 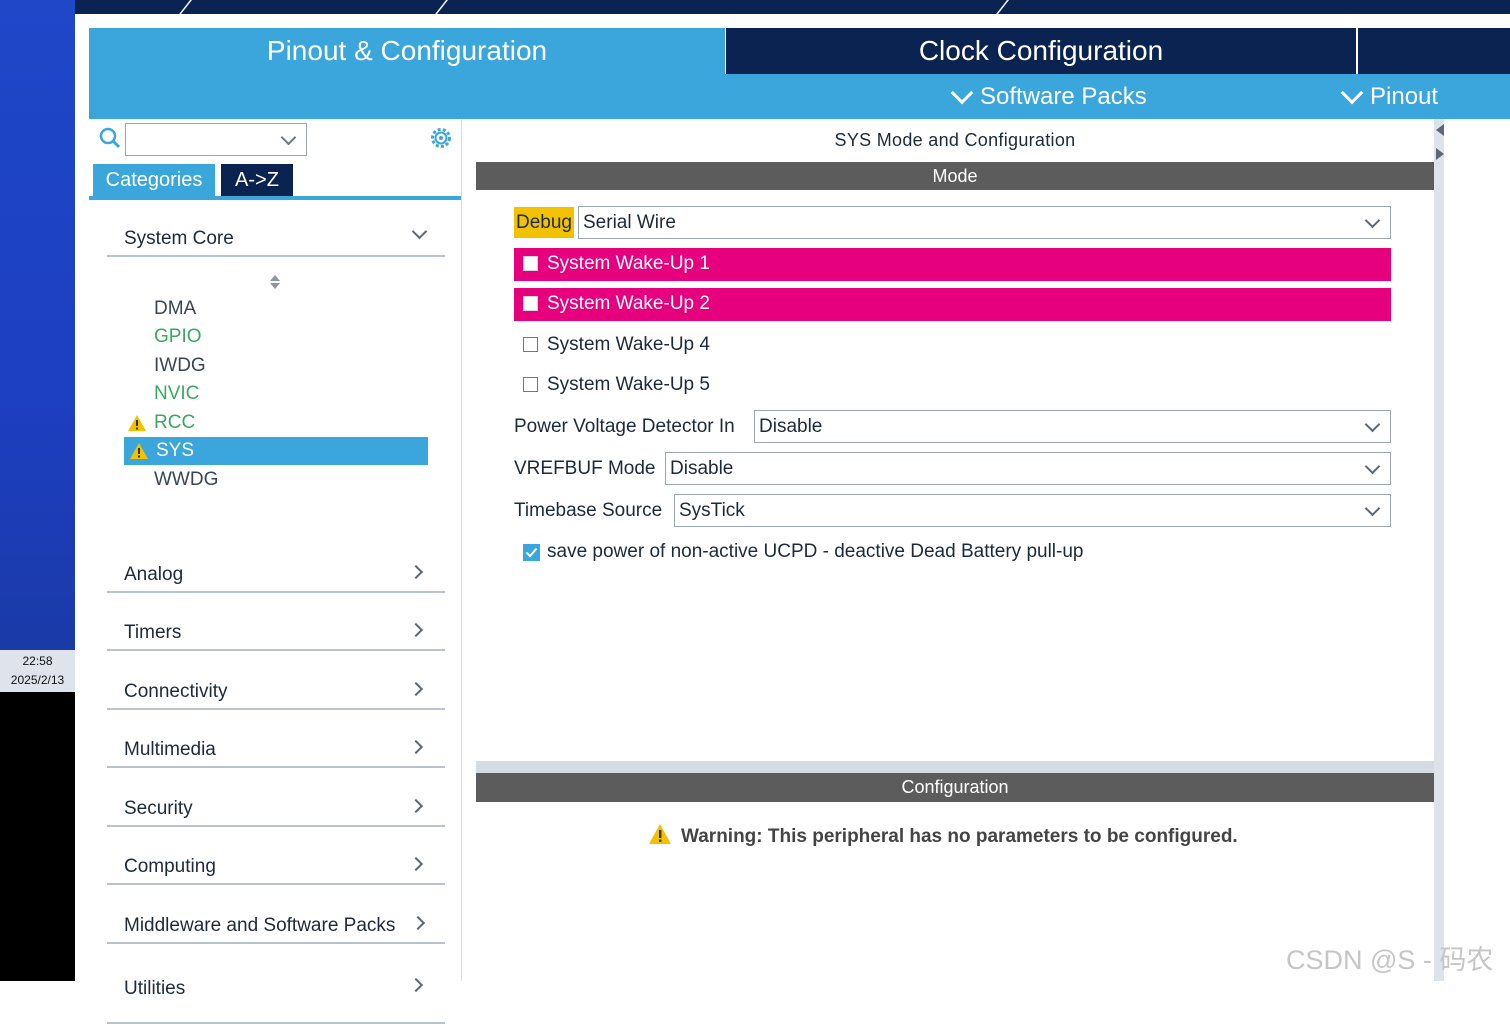 What do you see at coordinates (176, 691) in the screenshot?
I see `category-label: Connectivity` at bounding box center [176, 691].